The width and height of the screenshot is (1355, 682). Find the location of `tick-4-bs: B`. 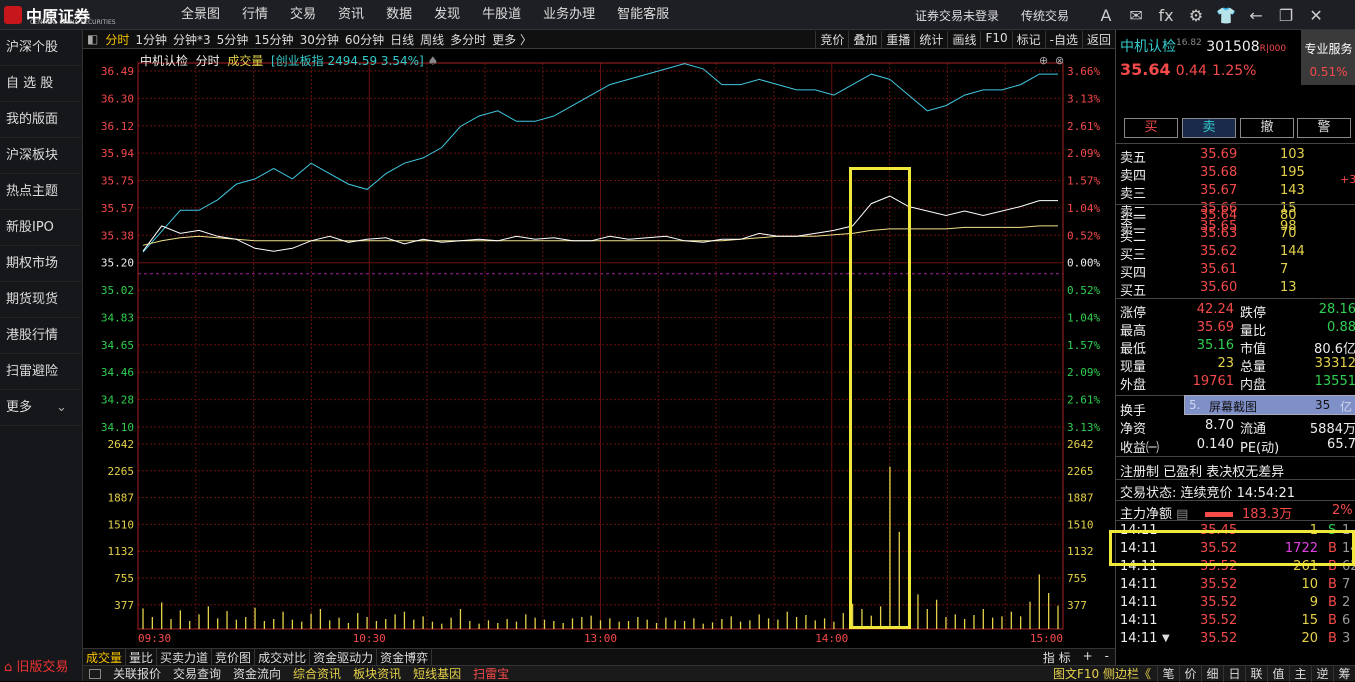

tick-4-bs: B is located at coordinates (1332, 602).